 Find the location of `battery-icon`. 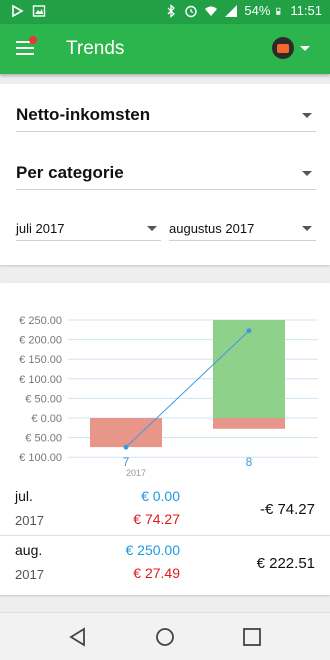

battery-icon is located at coordinates (278, 11).